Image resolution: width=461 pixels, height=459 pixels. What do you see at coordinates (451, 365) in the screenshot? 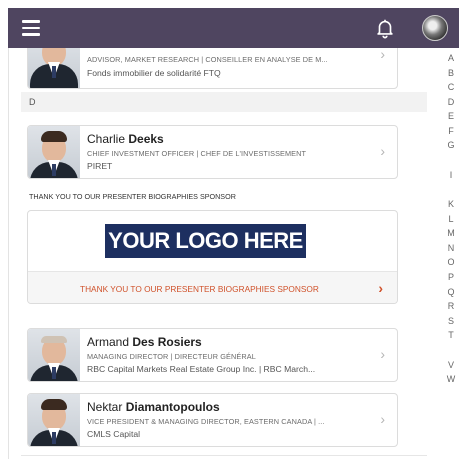
I see `alphabet-letter: V` at bounding box center [451, 365].